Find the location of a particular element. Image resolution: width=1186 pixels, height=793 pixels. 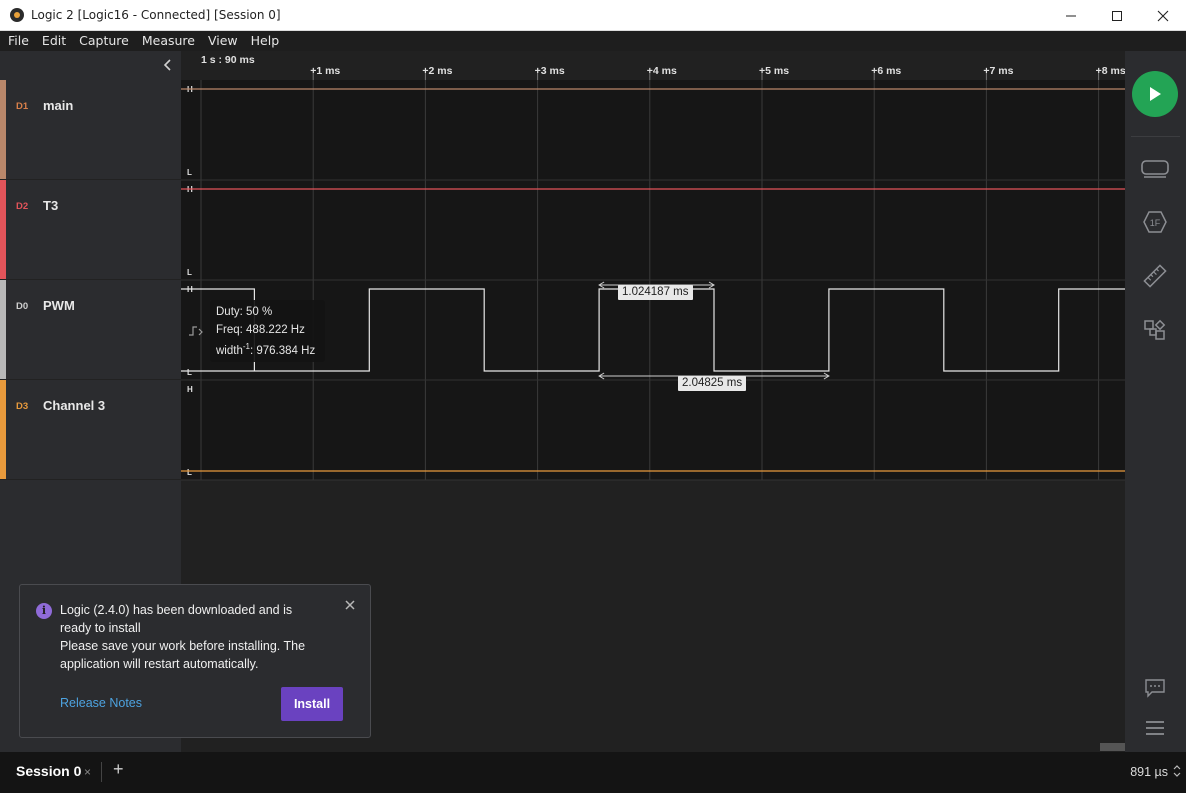

menu-file: File is located at coordinates (17, 41).